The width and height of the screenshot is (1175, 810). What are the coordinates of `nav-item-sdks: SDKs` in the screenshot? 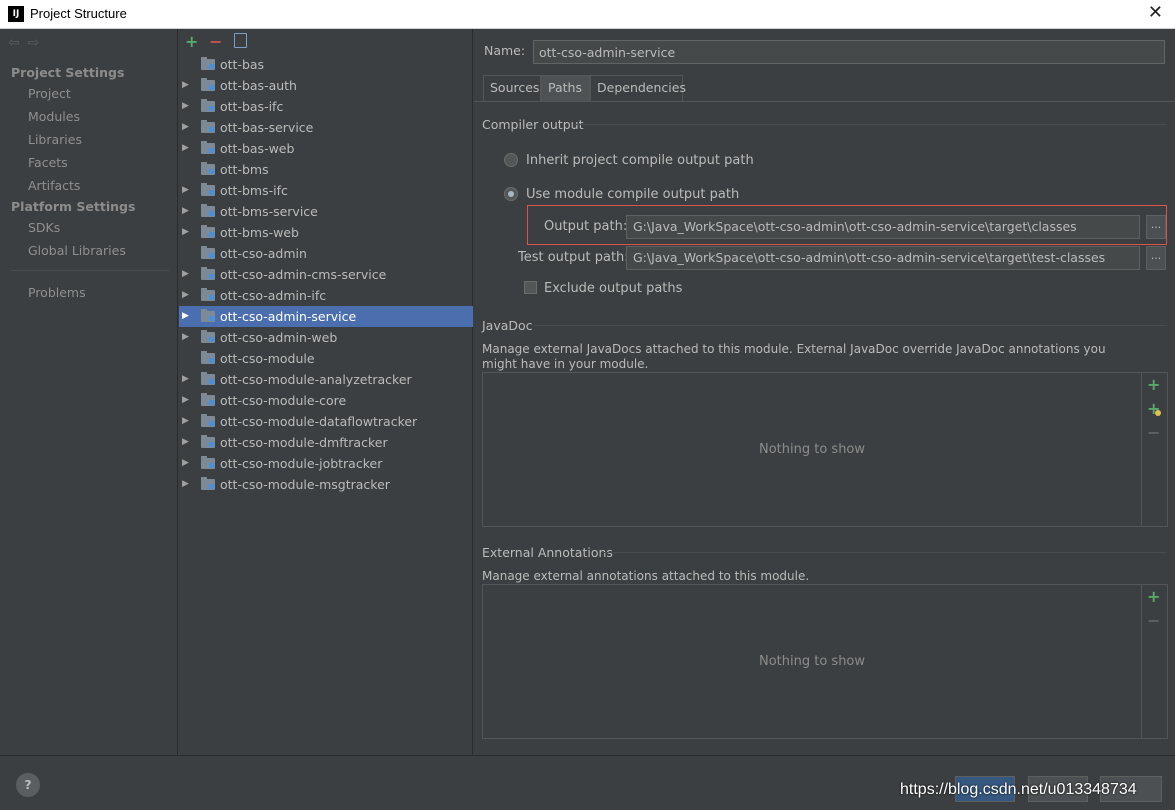 It's located at (44, 227).